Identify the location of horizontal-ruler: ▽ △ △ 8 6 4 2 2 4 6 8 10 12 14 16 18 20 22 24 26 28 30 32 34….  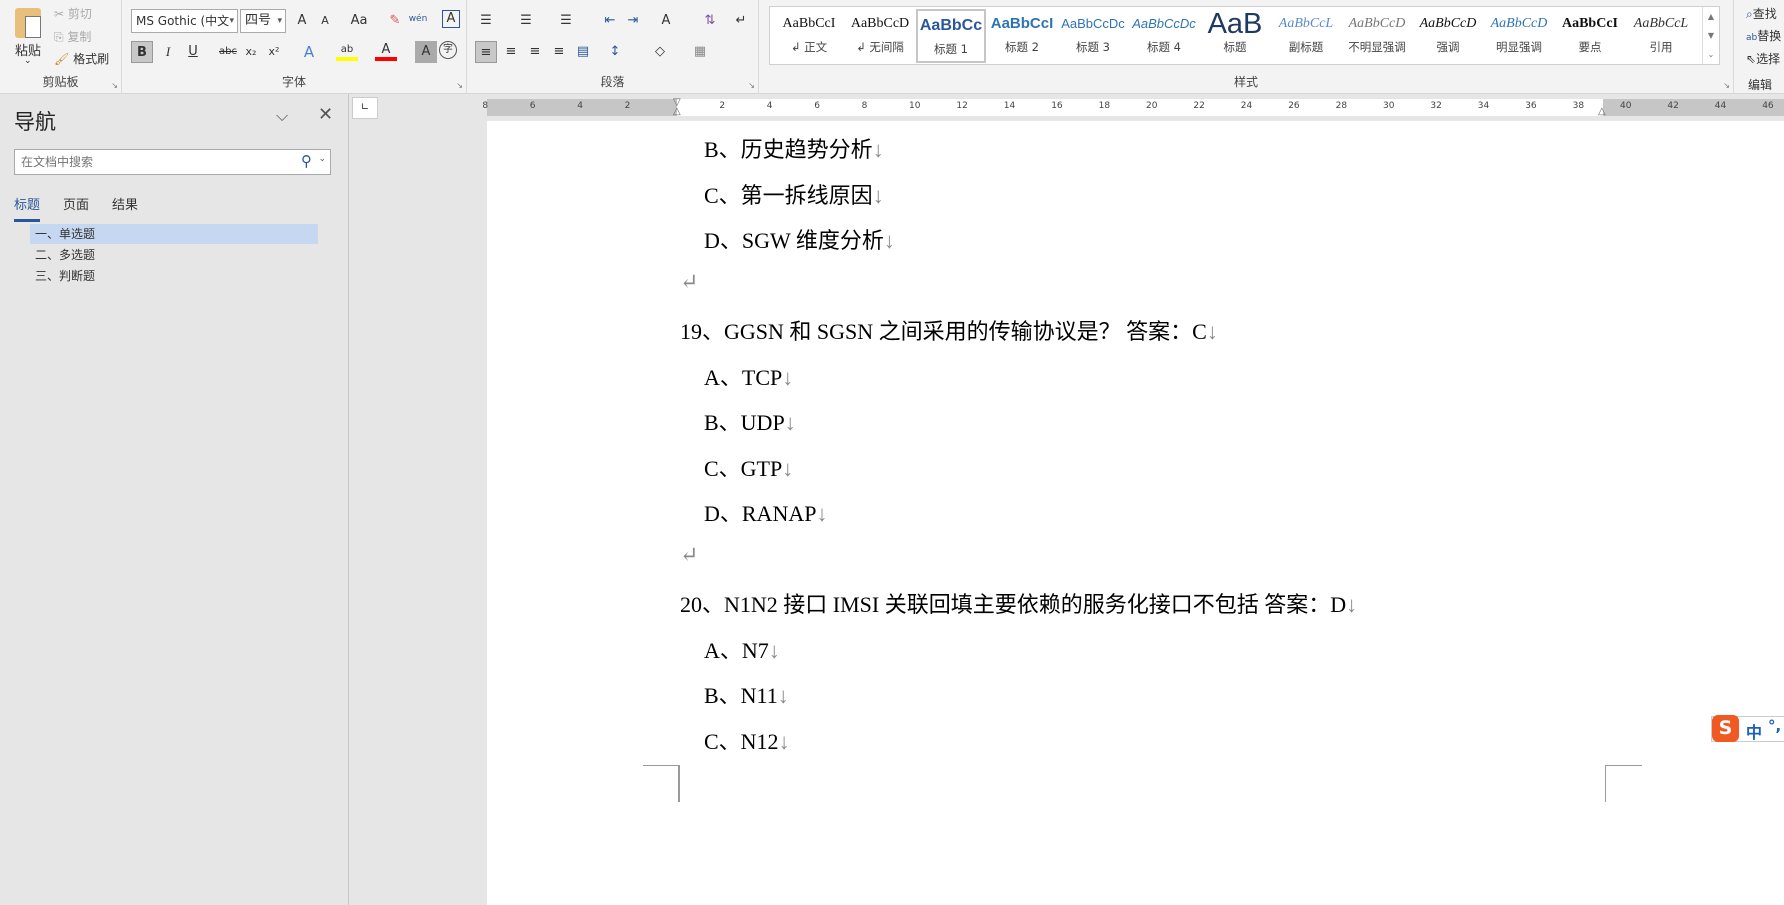
(1133, 107).